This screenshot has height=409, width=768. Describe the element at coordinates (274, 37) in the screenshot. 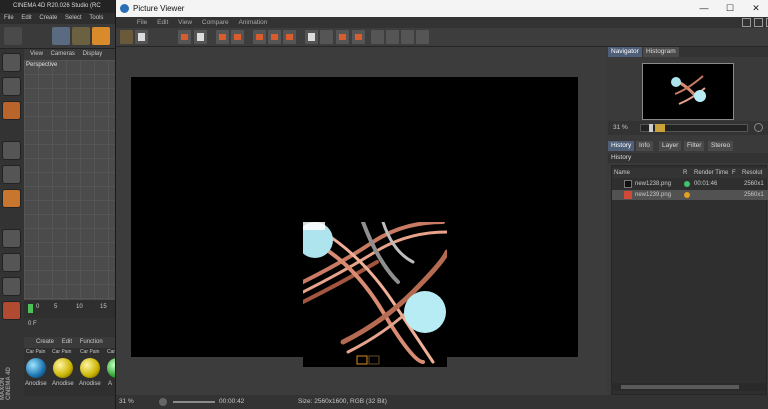

I see `swap-icon` at that location.